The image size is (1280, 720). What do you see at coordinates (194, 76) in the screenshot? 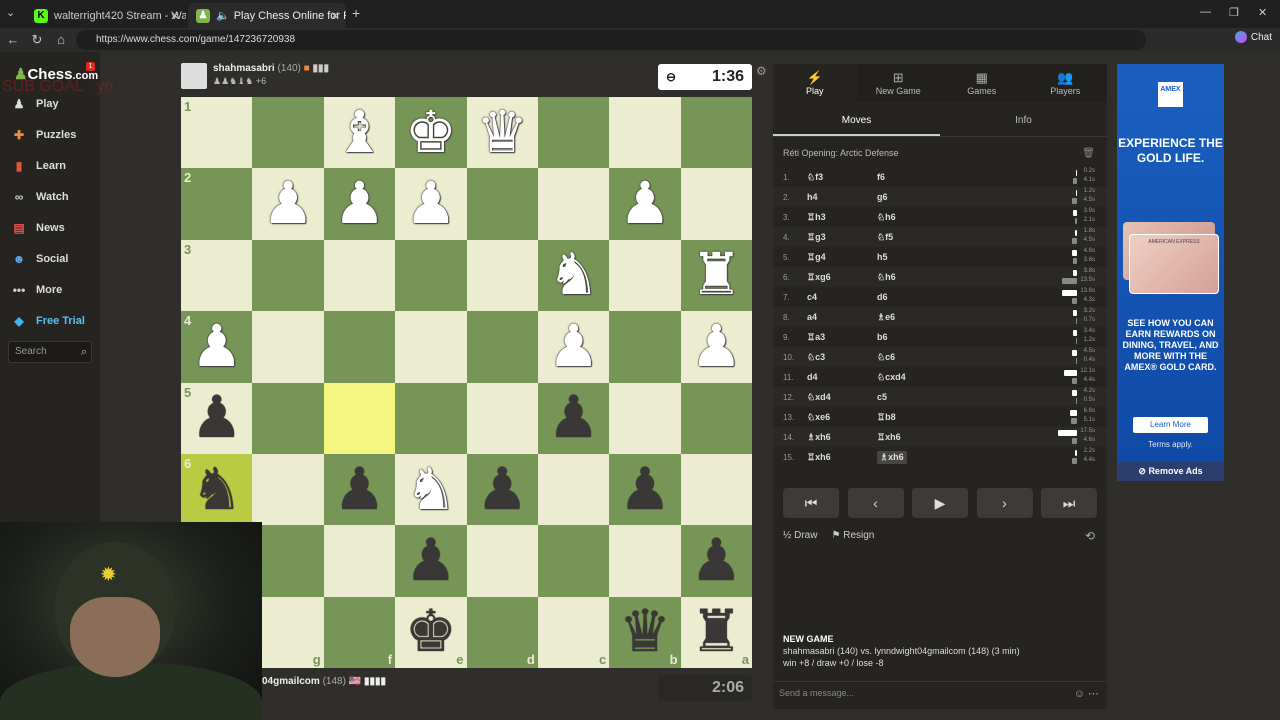
I see `avatar` at bounding box center [194, 76].